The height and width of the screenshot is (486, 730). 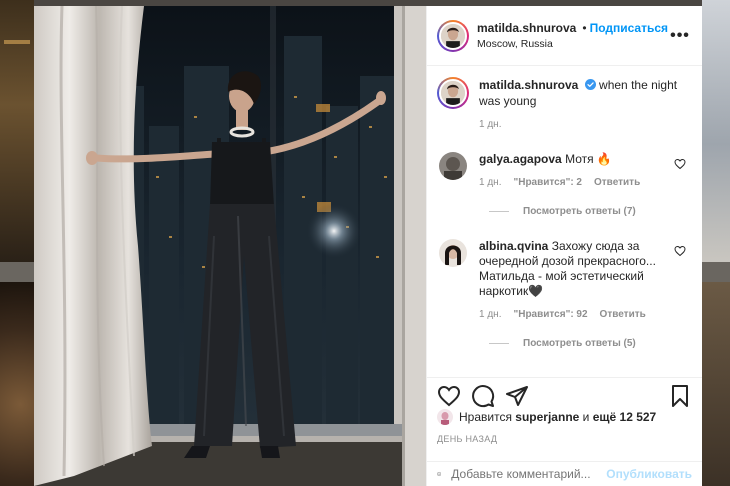 I want to click on likes-prefix: Нравится, so click(x=485, y=417).